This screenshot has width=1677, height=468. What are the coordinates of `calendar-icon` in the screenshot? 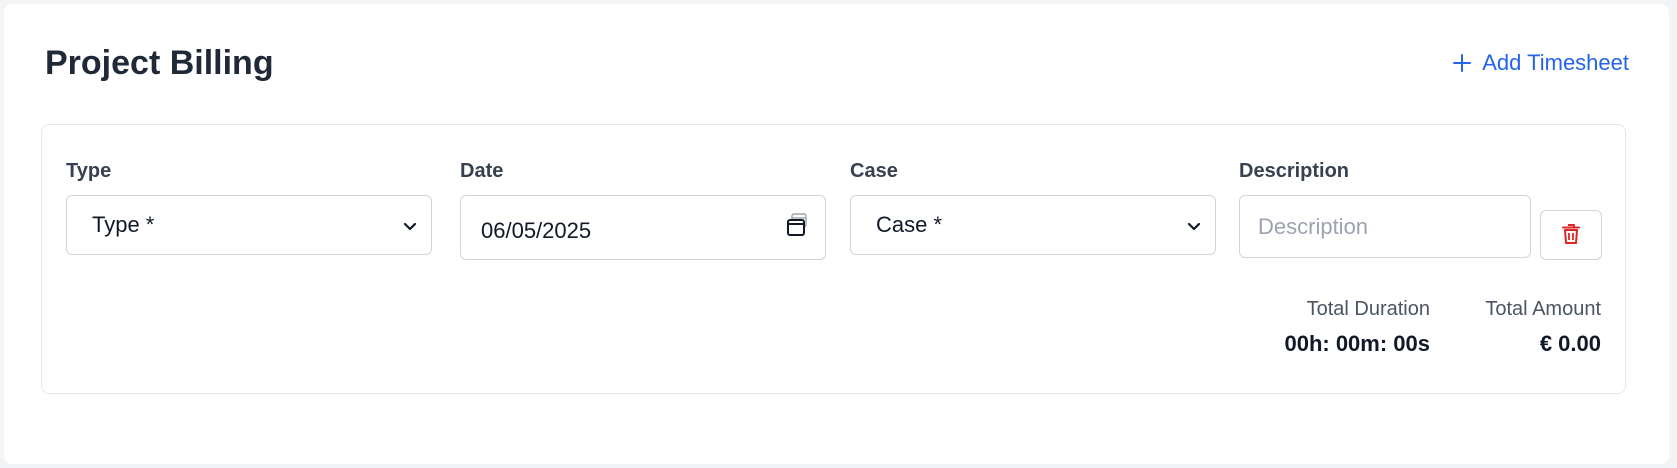 It's located at (797, 228).